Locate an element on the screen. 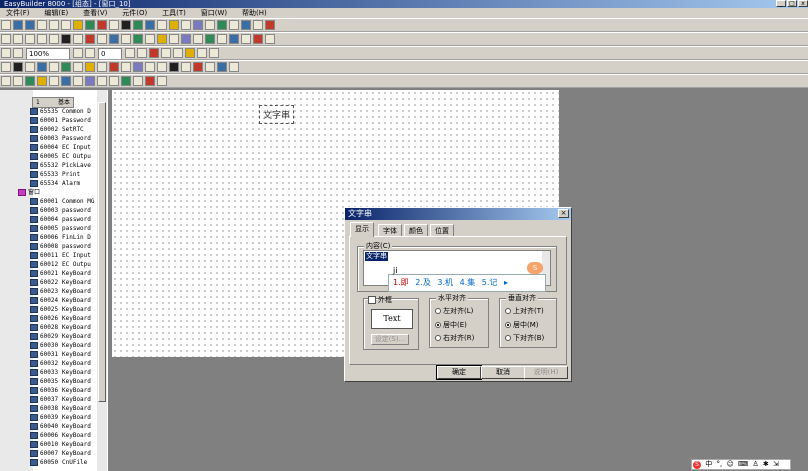 Image resolution: width=808 pixels, height=471 pixels. group-icon is located at coordinates (166, 53).